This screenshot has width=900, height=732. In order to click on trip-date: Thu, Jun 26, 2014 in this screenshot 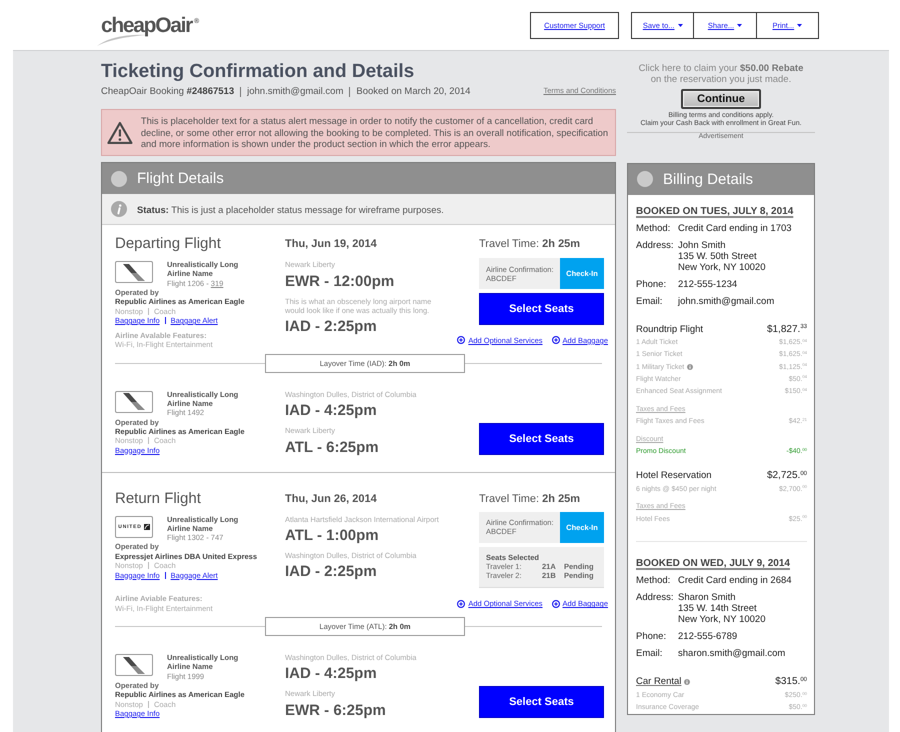, I will do `click(331, 498)`.